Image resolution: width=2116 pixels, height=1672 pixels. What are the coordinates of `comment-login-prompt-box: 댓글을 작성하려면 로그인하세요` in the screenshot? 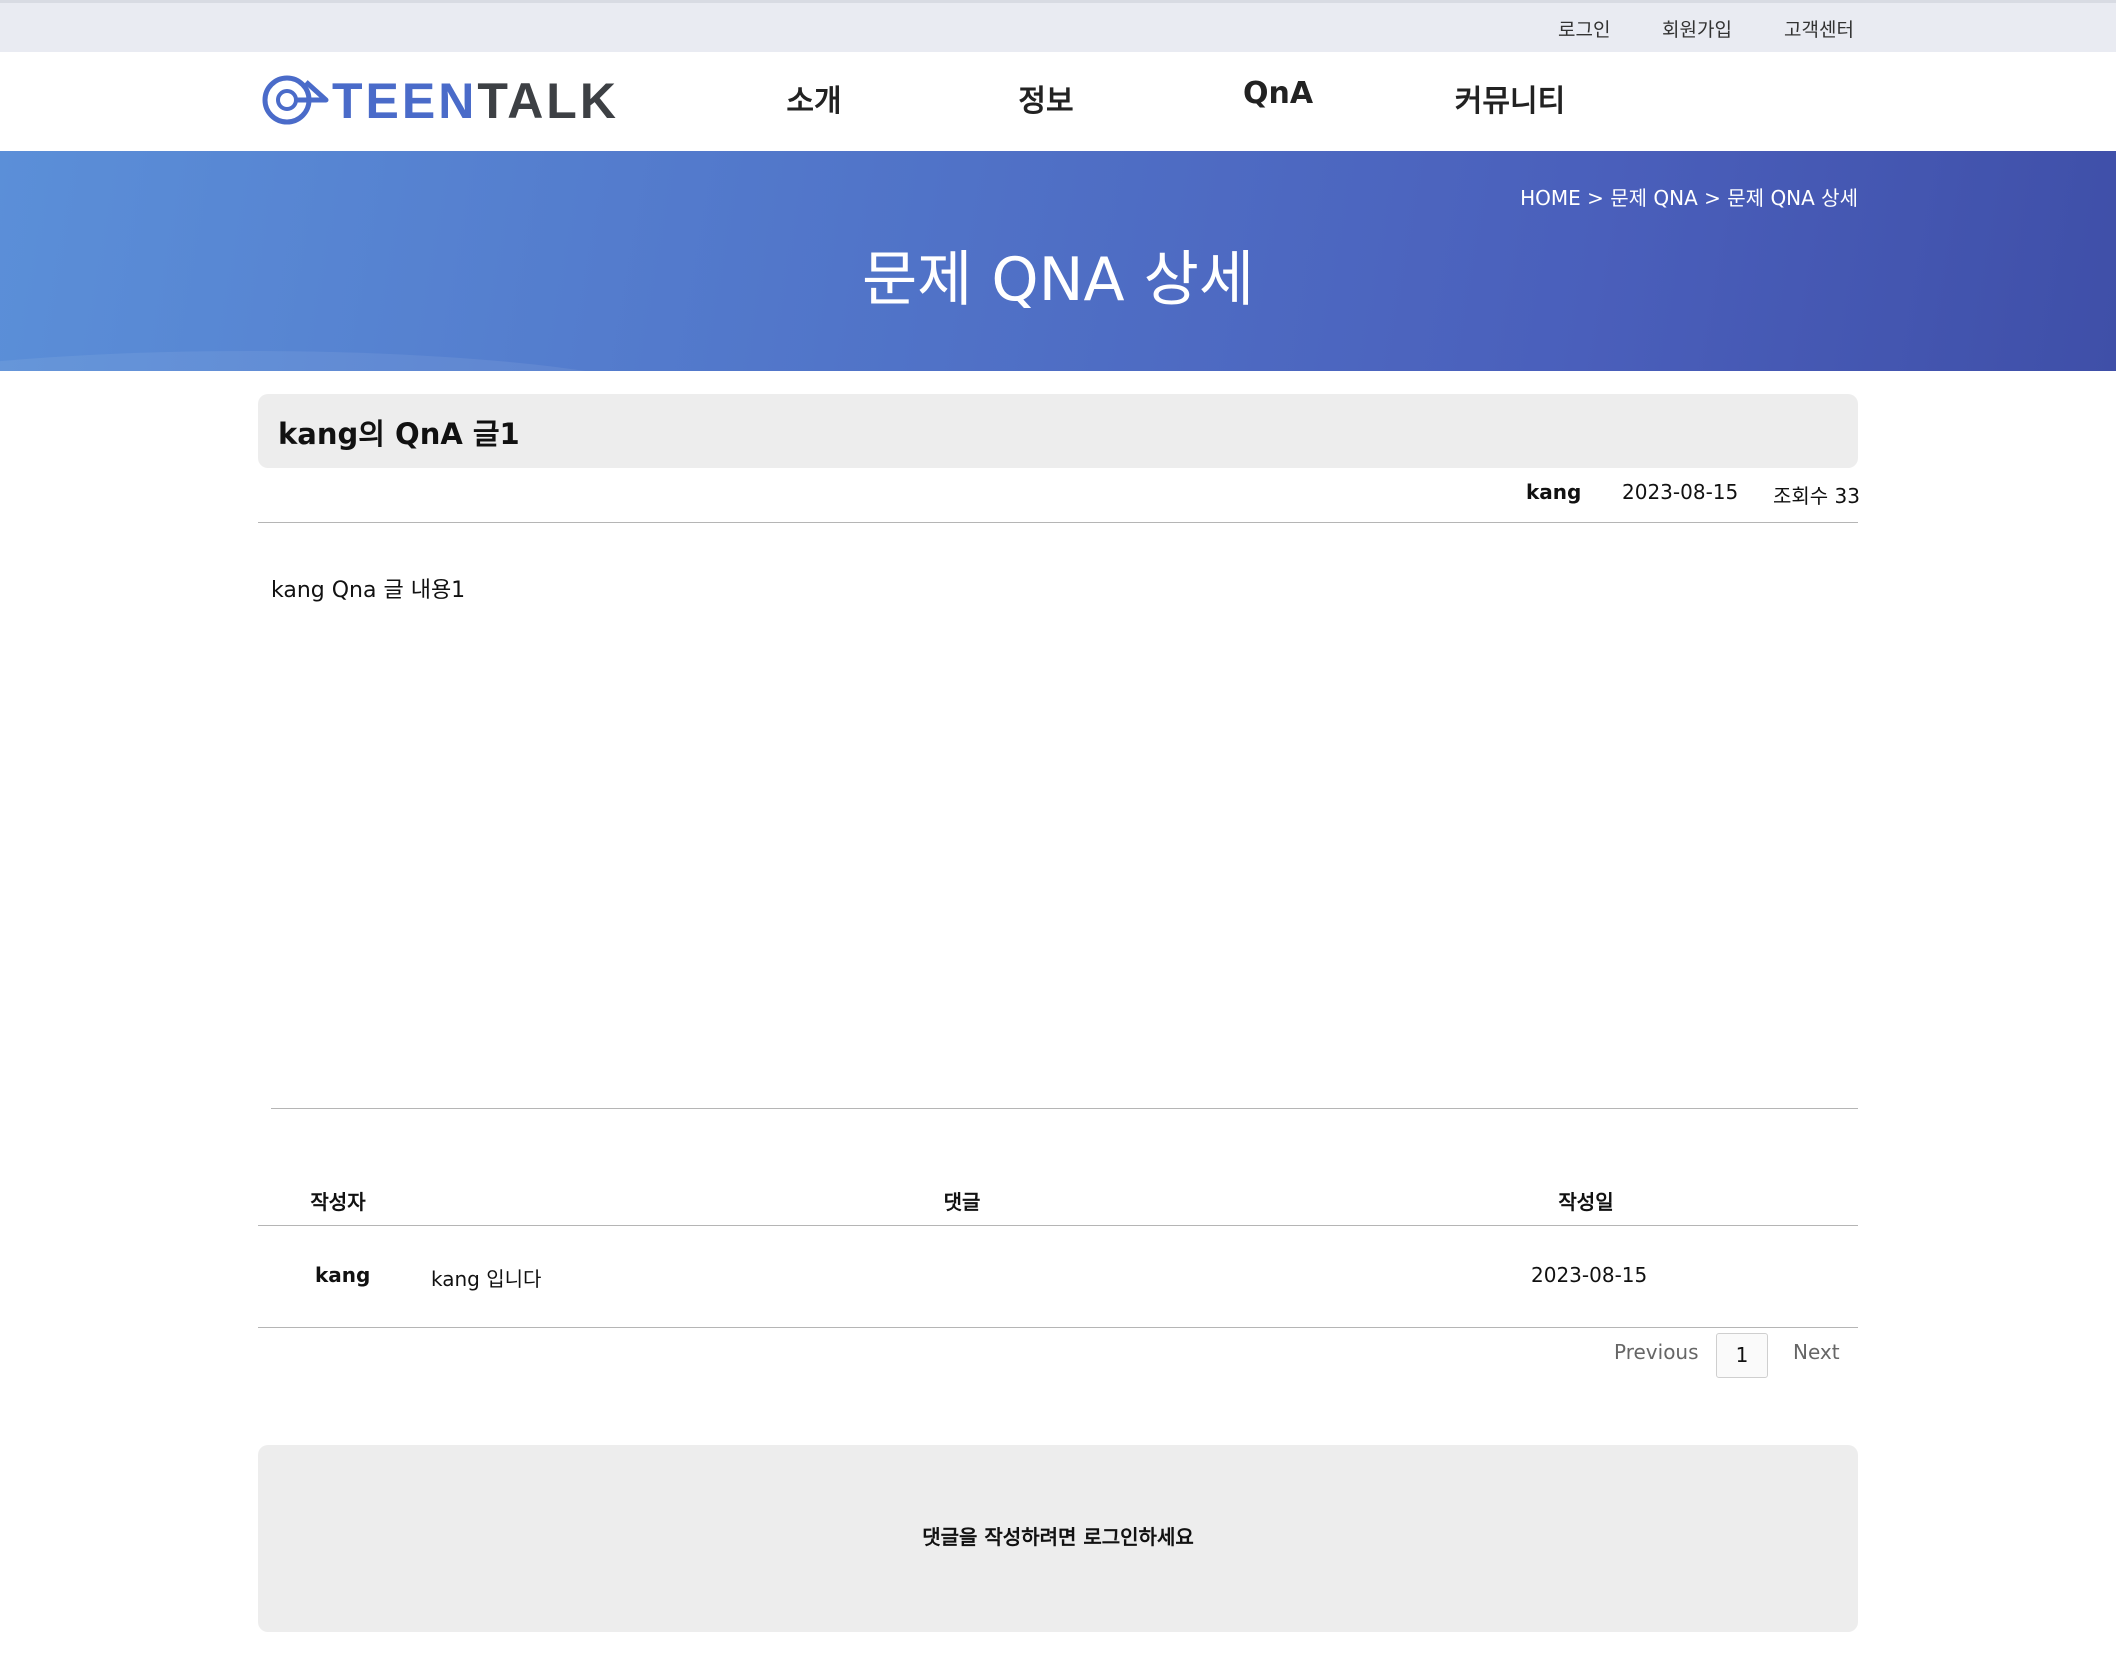 It's located at (1058, 1538).